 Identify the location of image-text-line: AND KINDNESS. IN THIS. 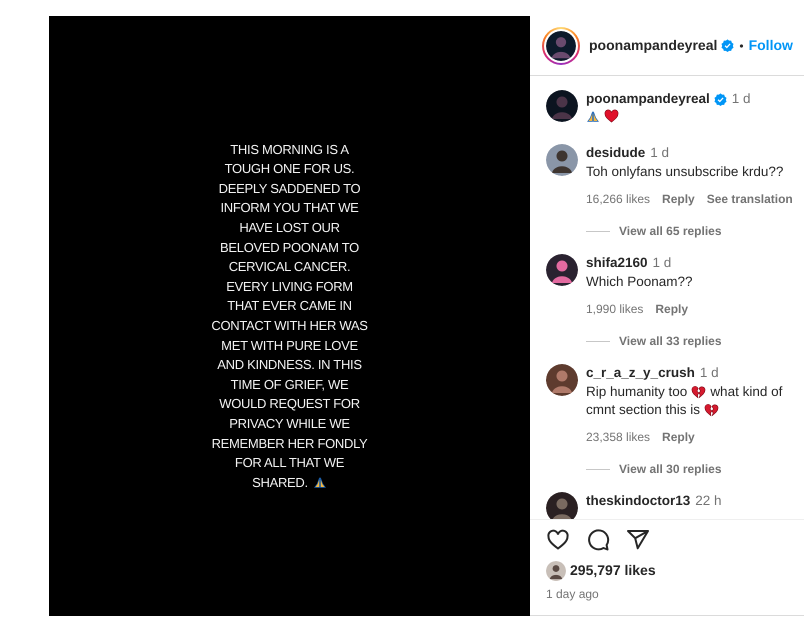
(289, 365).